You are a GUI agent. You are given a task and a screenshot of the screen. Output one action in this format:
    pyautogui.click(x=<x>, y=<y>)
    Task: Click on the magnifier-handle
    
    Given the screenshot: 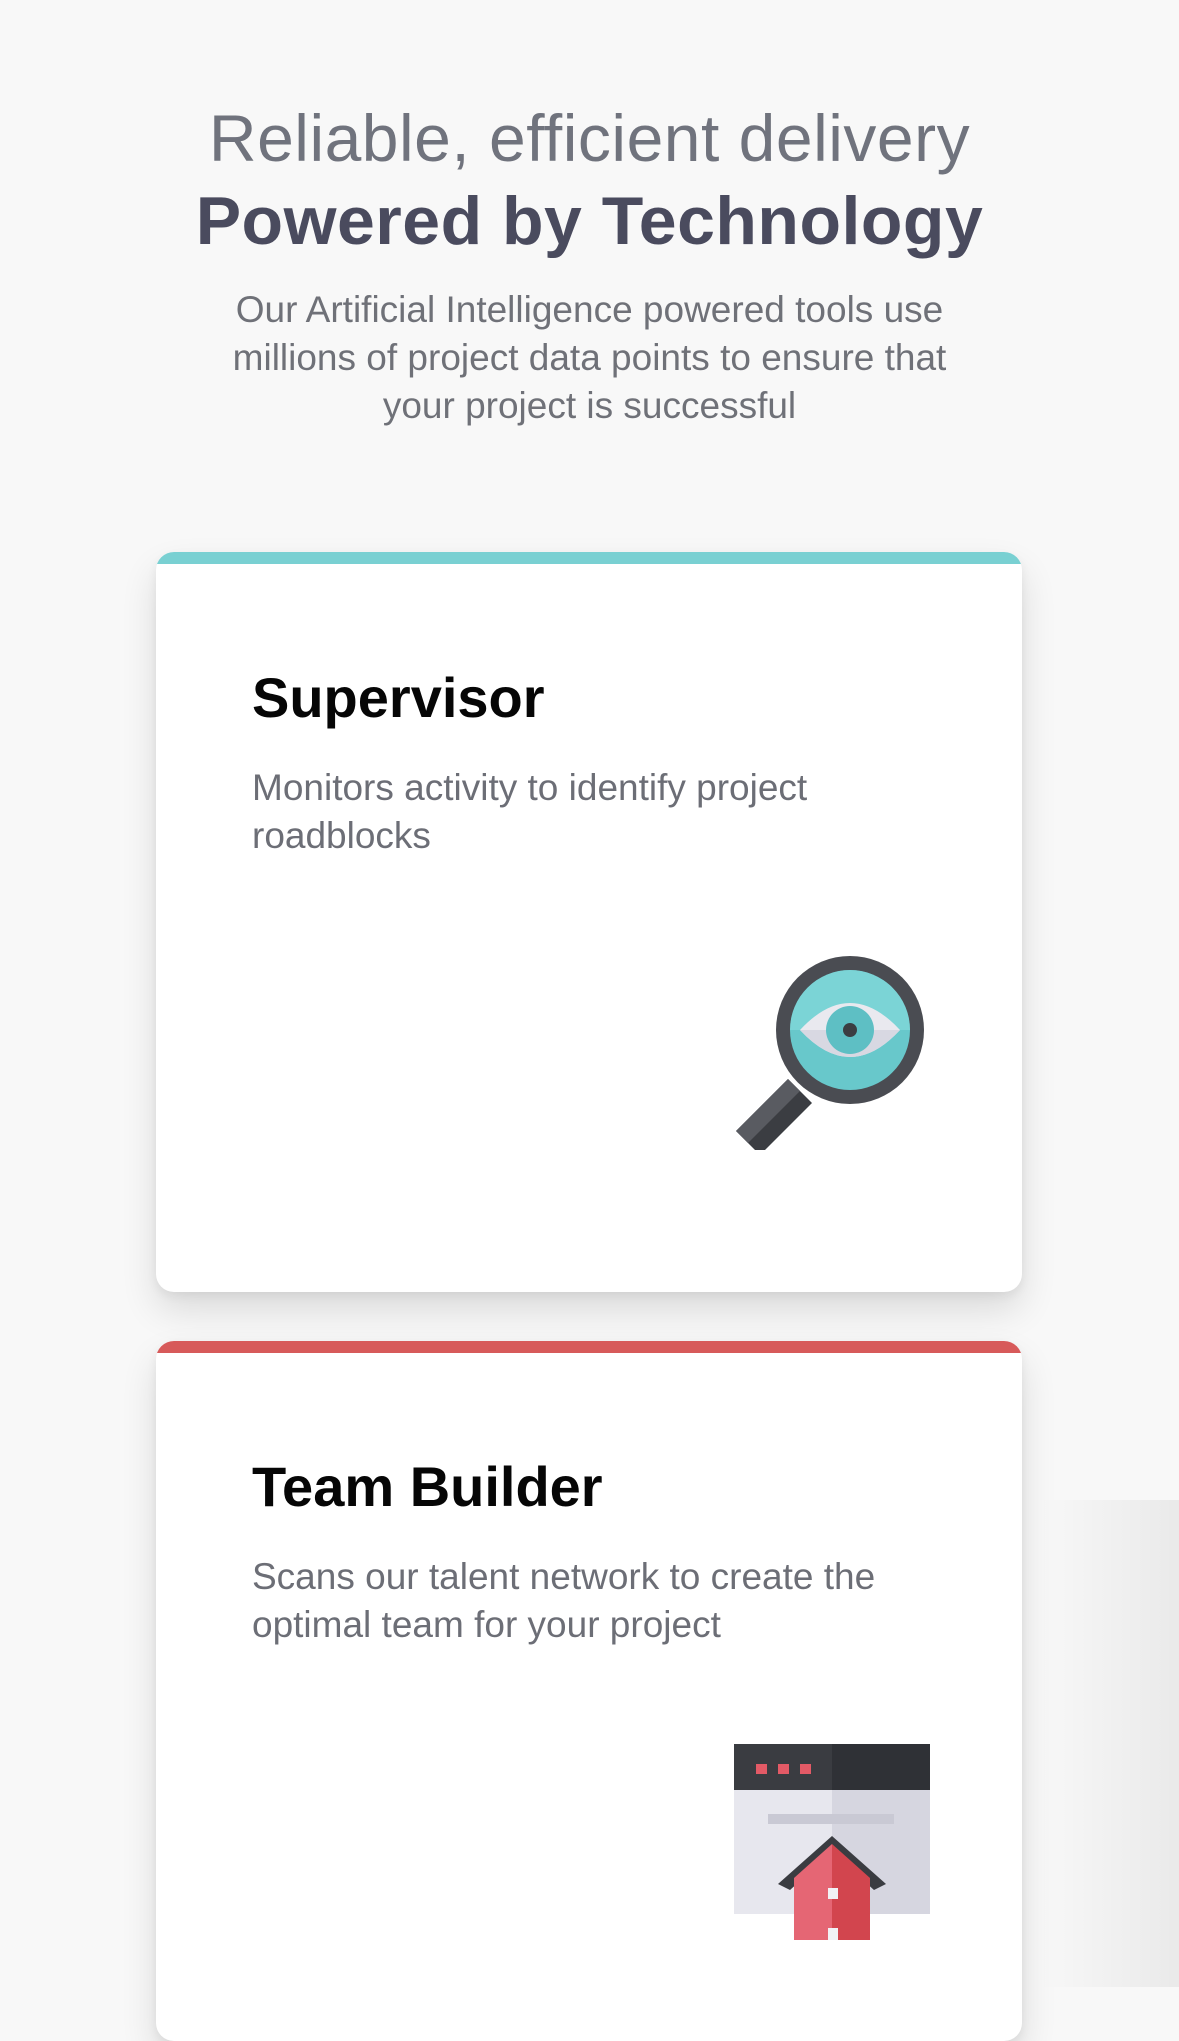 What is the action you would take?
    pyautogui.click(x=774, y=1114)
    